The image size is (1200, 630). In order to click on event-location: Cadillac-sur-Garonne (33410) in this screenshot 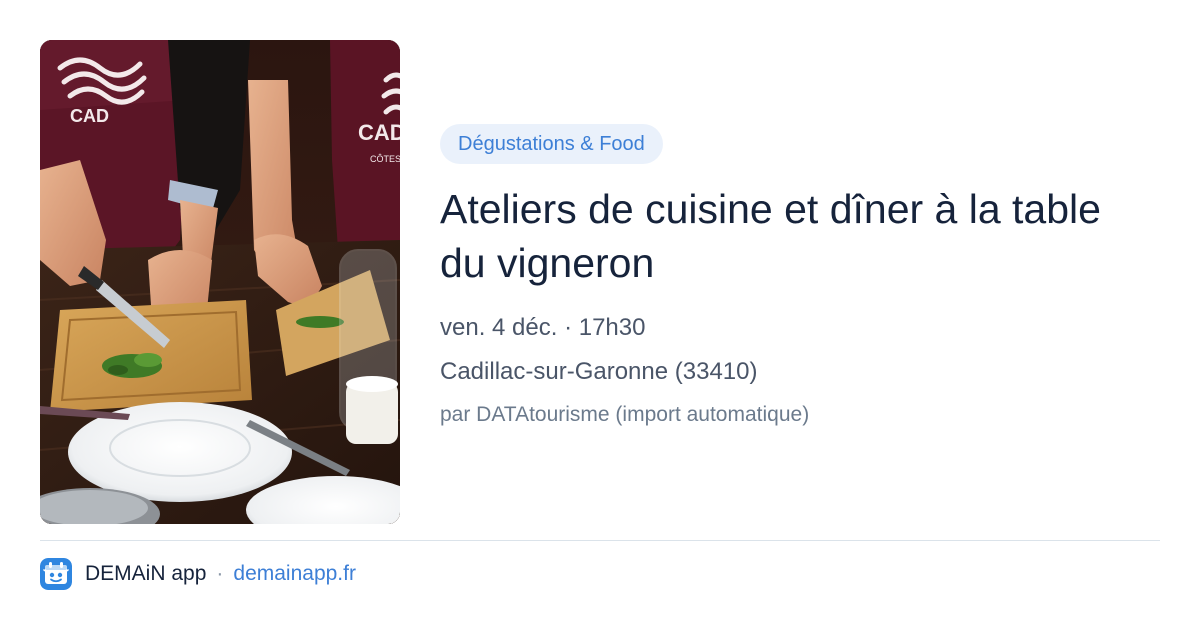, I will do `click(599, 371)`.